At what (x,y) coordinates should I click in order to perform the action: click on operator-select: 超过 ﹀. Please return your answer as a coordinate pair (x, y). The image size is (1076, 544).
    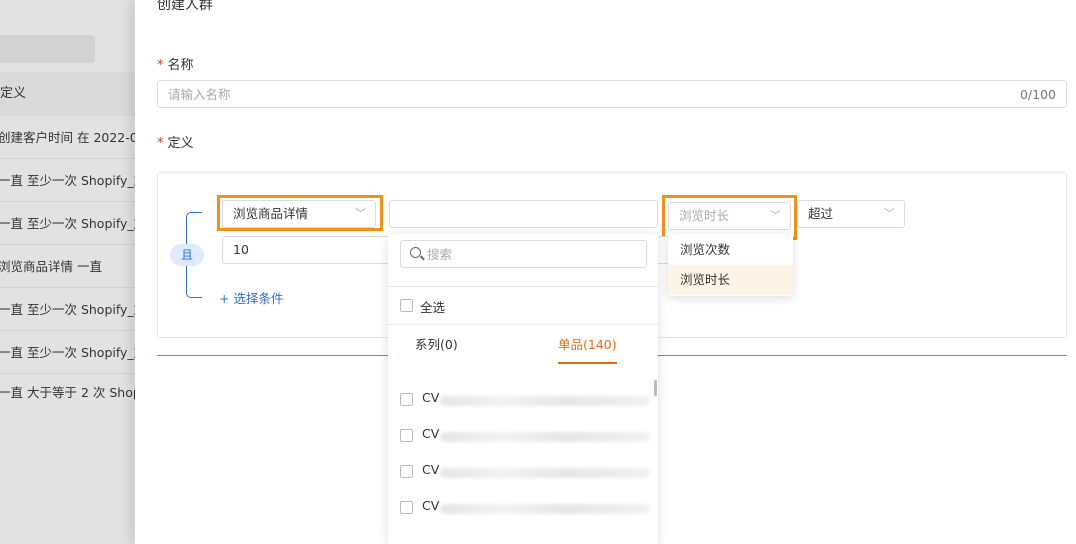
    Looking at the image, I should click on (851, 214).